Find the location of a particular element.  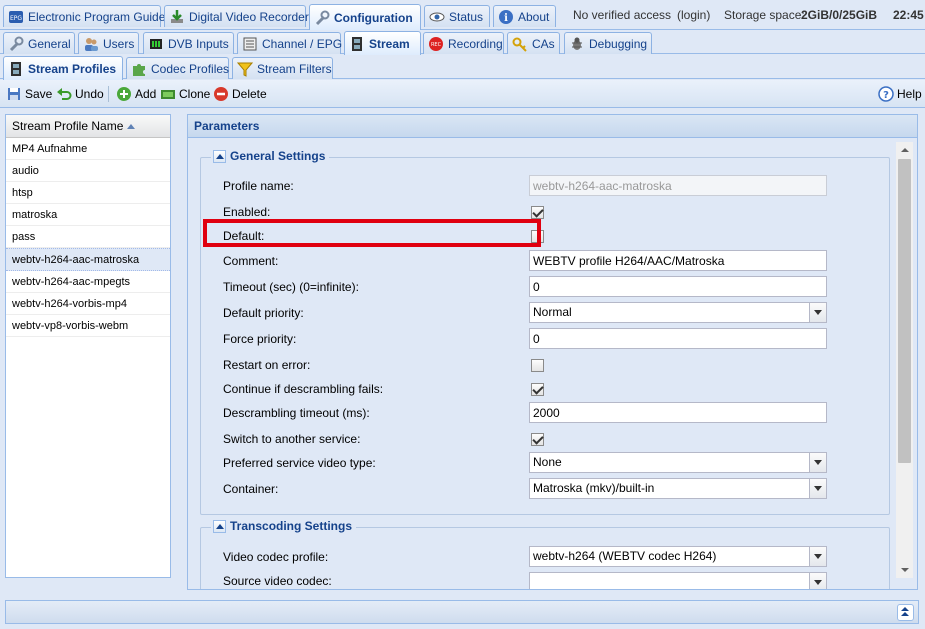

undo-button: Undo is located at coordinates (80, 94).